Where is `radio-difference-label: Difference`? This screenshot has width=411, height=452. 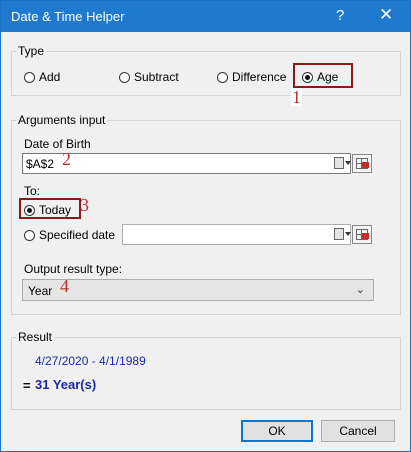 radio-difference-label: Difference is located at coordinates (259, 77).